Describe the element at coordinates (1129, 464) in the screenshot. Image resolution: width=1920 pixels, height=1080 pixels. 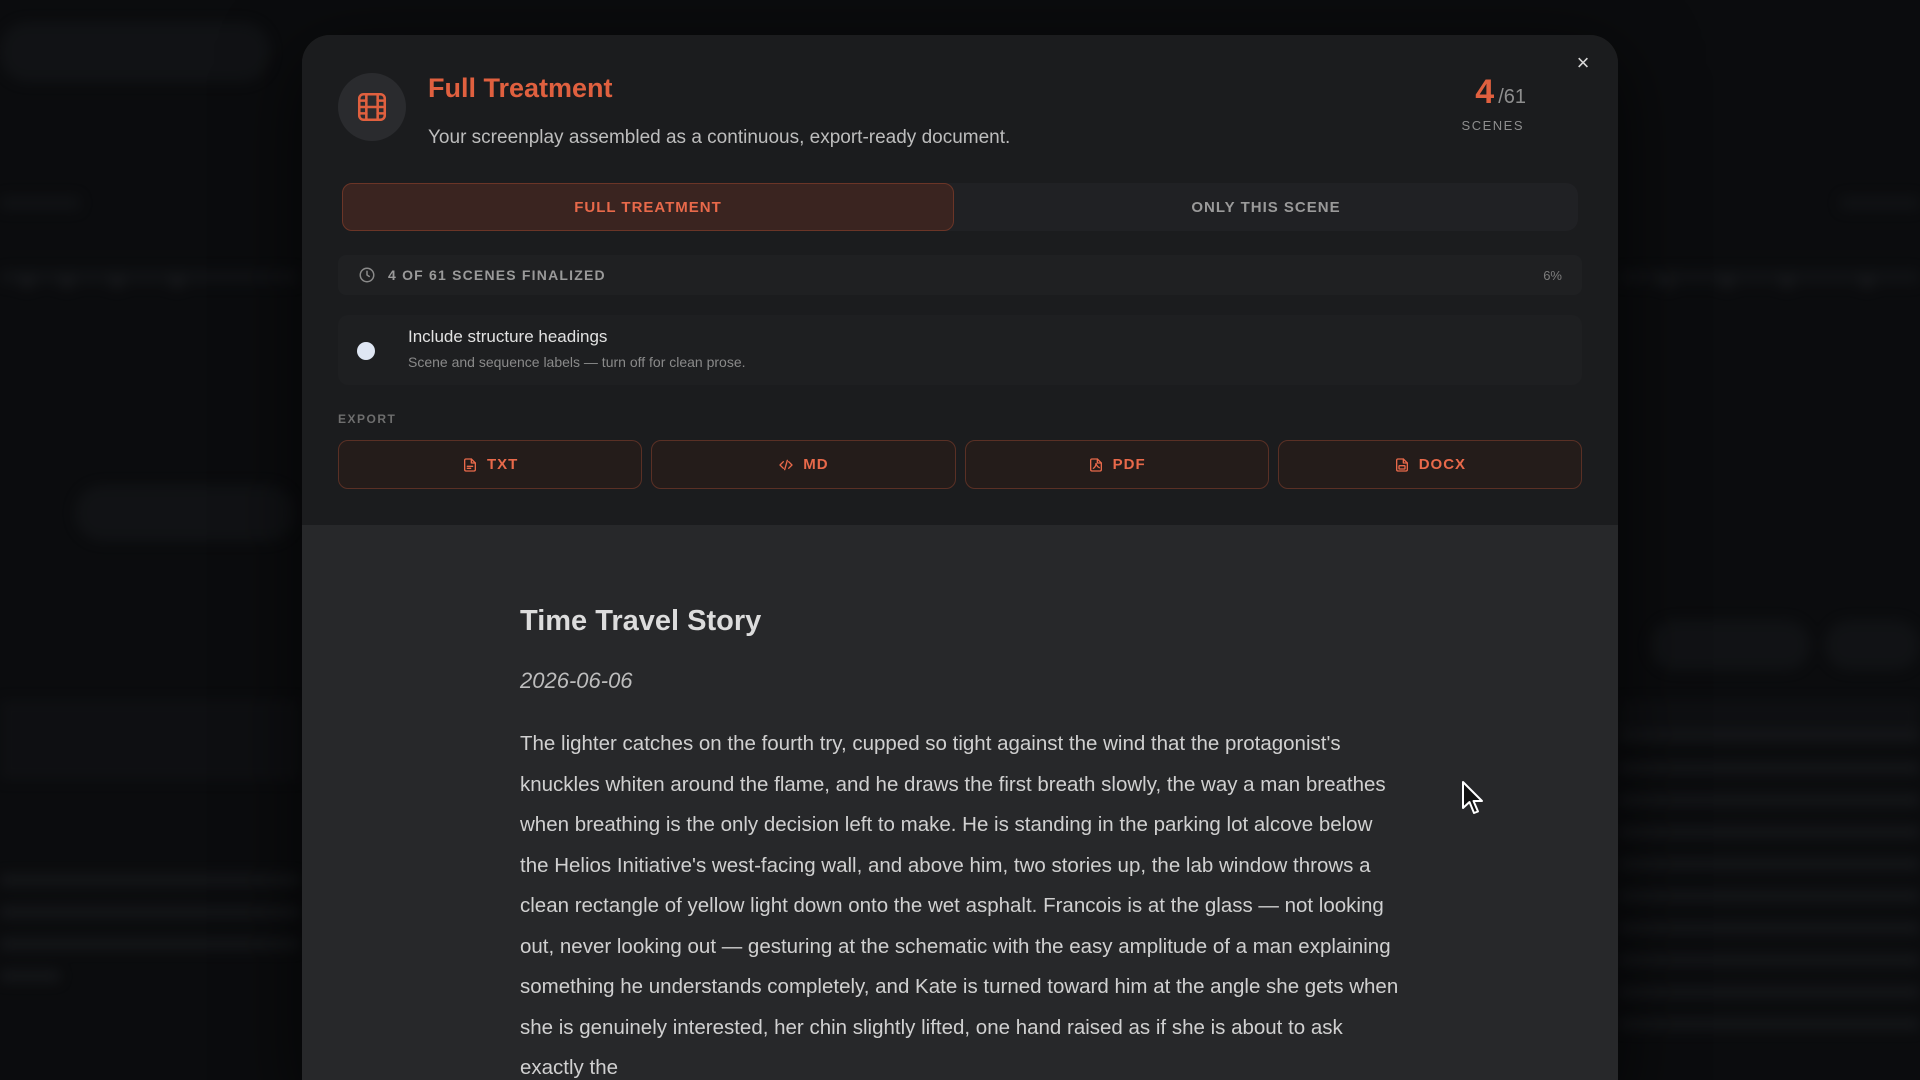
I see `export-pdf-label: PDF` at that location.